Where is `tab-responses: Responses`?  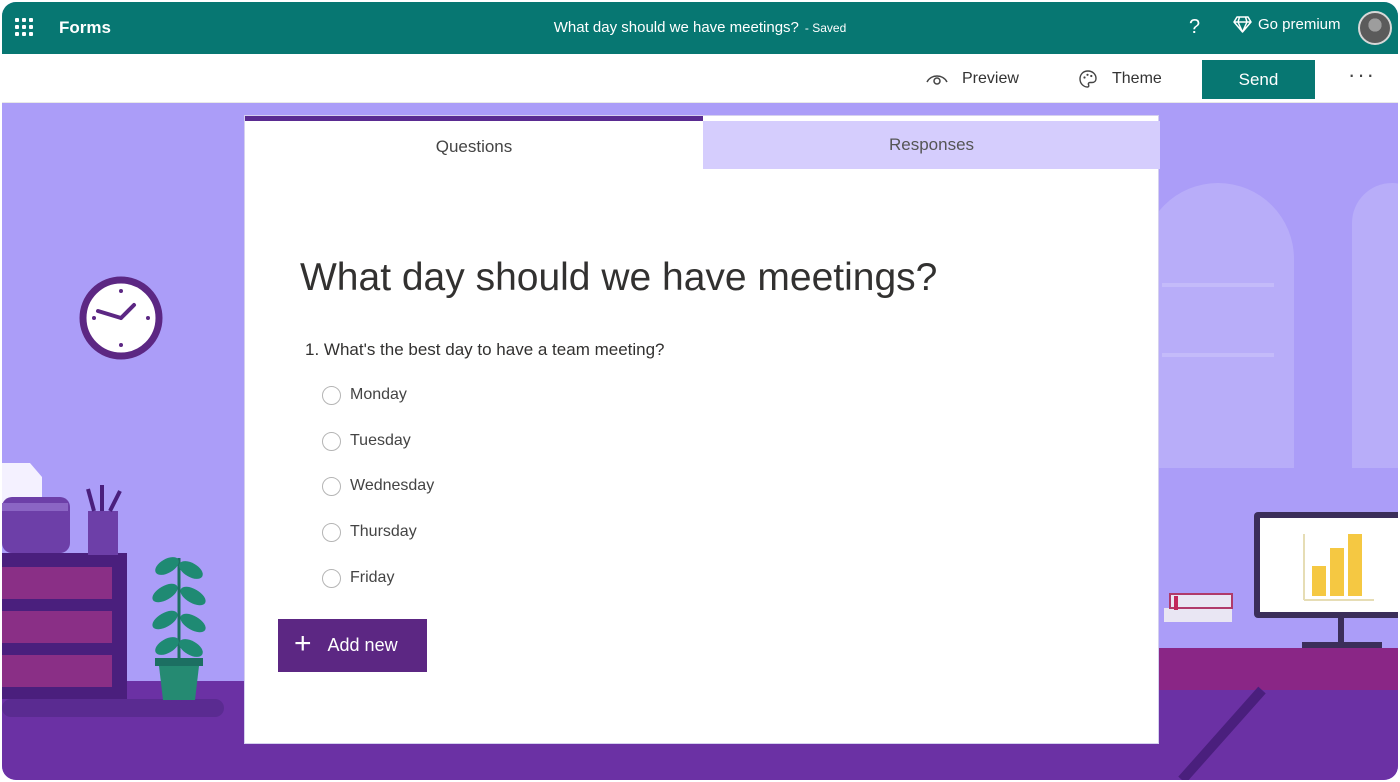 tab-responses: Responses is located at coordinates (931, 145).